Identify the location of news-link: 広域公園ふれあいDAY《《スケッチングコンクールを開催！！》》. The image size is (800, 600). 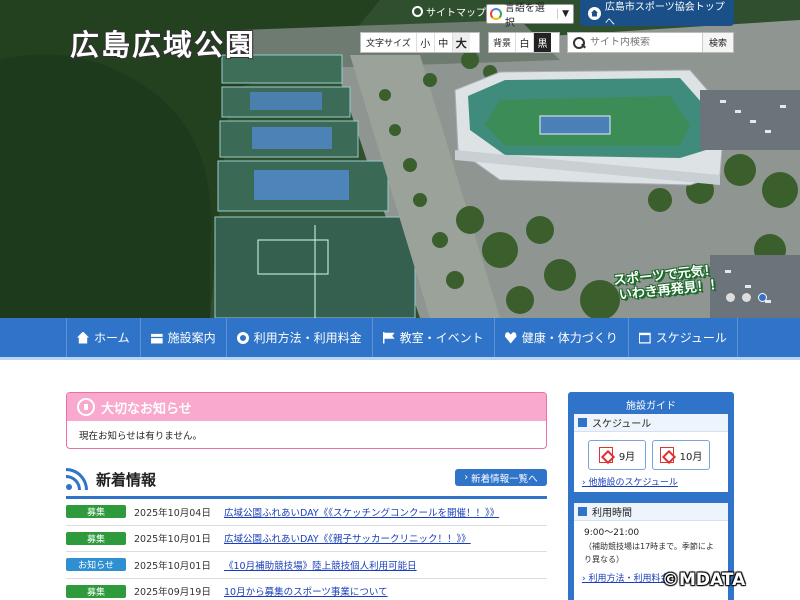
(361, 512).